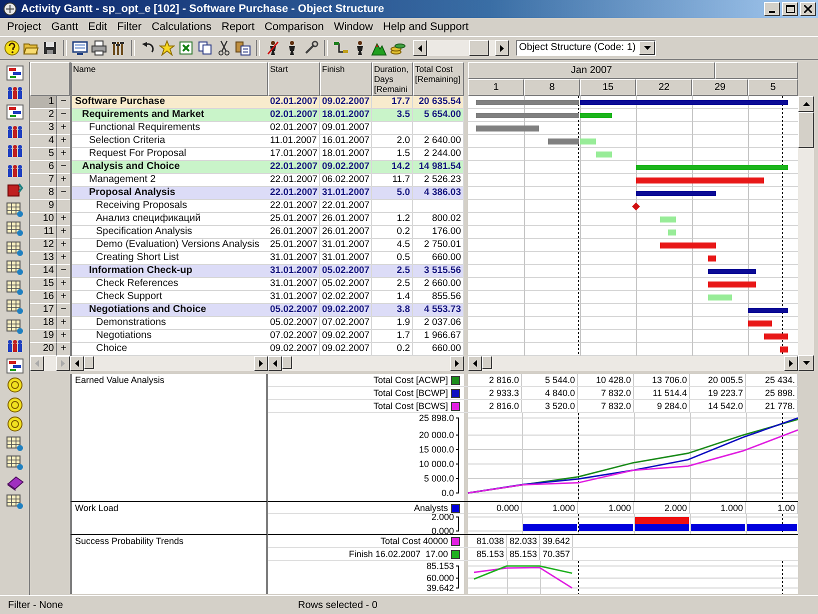 This screenshot has width=818, height=614. What do you see at coordinates (436, 435) in the screenshot?
I see `axis-label: 20 000.0` at bounding box center [436, 435].